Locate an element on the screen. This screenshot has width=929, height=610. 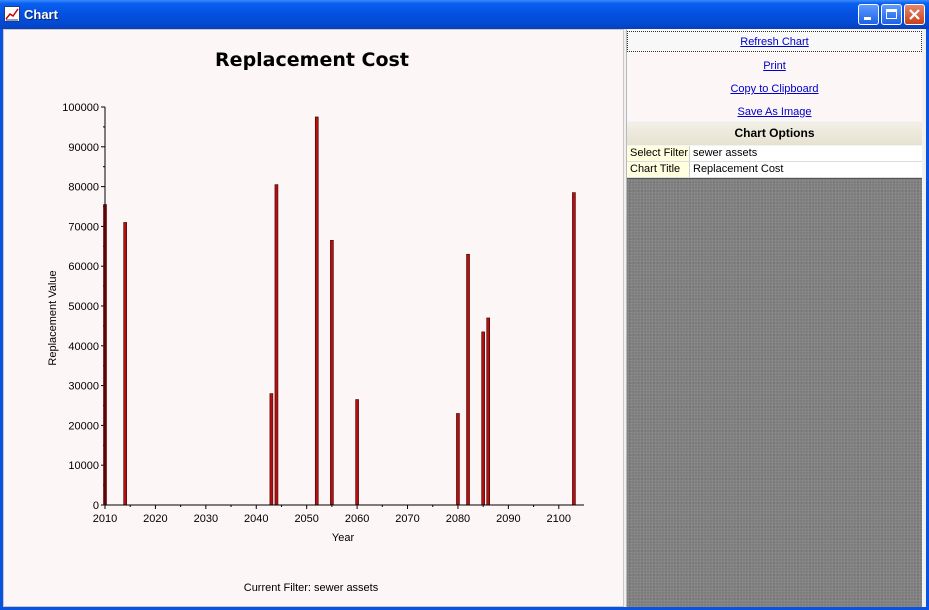
property-row-chart-title: Chart Title Replacement Cost is located at coordinates (774, 170).